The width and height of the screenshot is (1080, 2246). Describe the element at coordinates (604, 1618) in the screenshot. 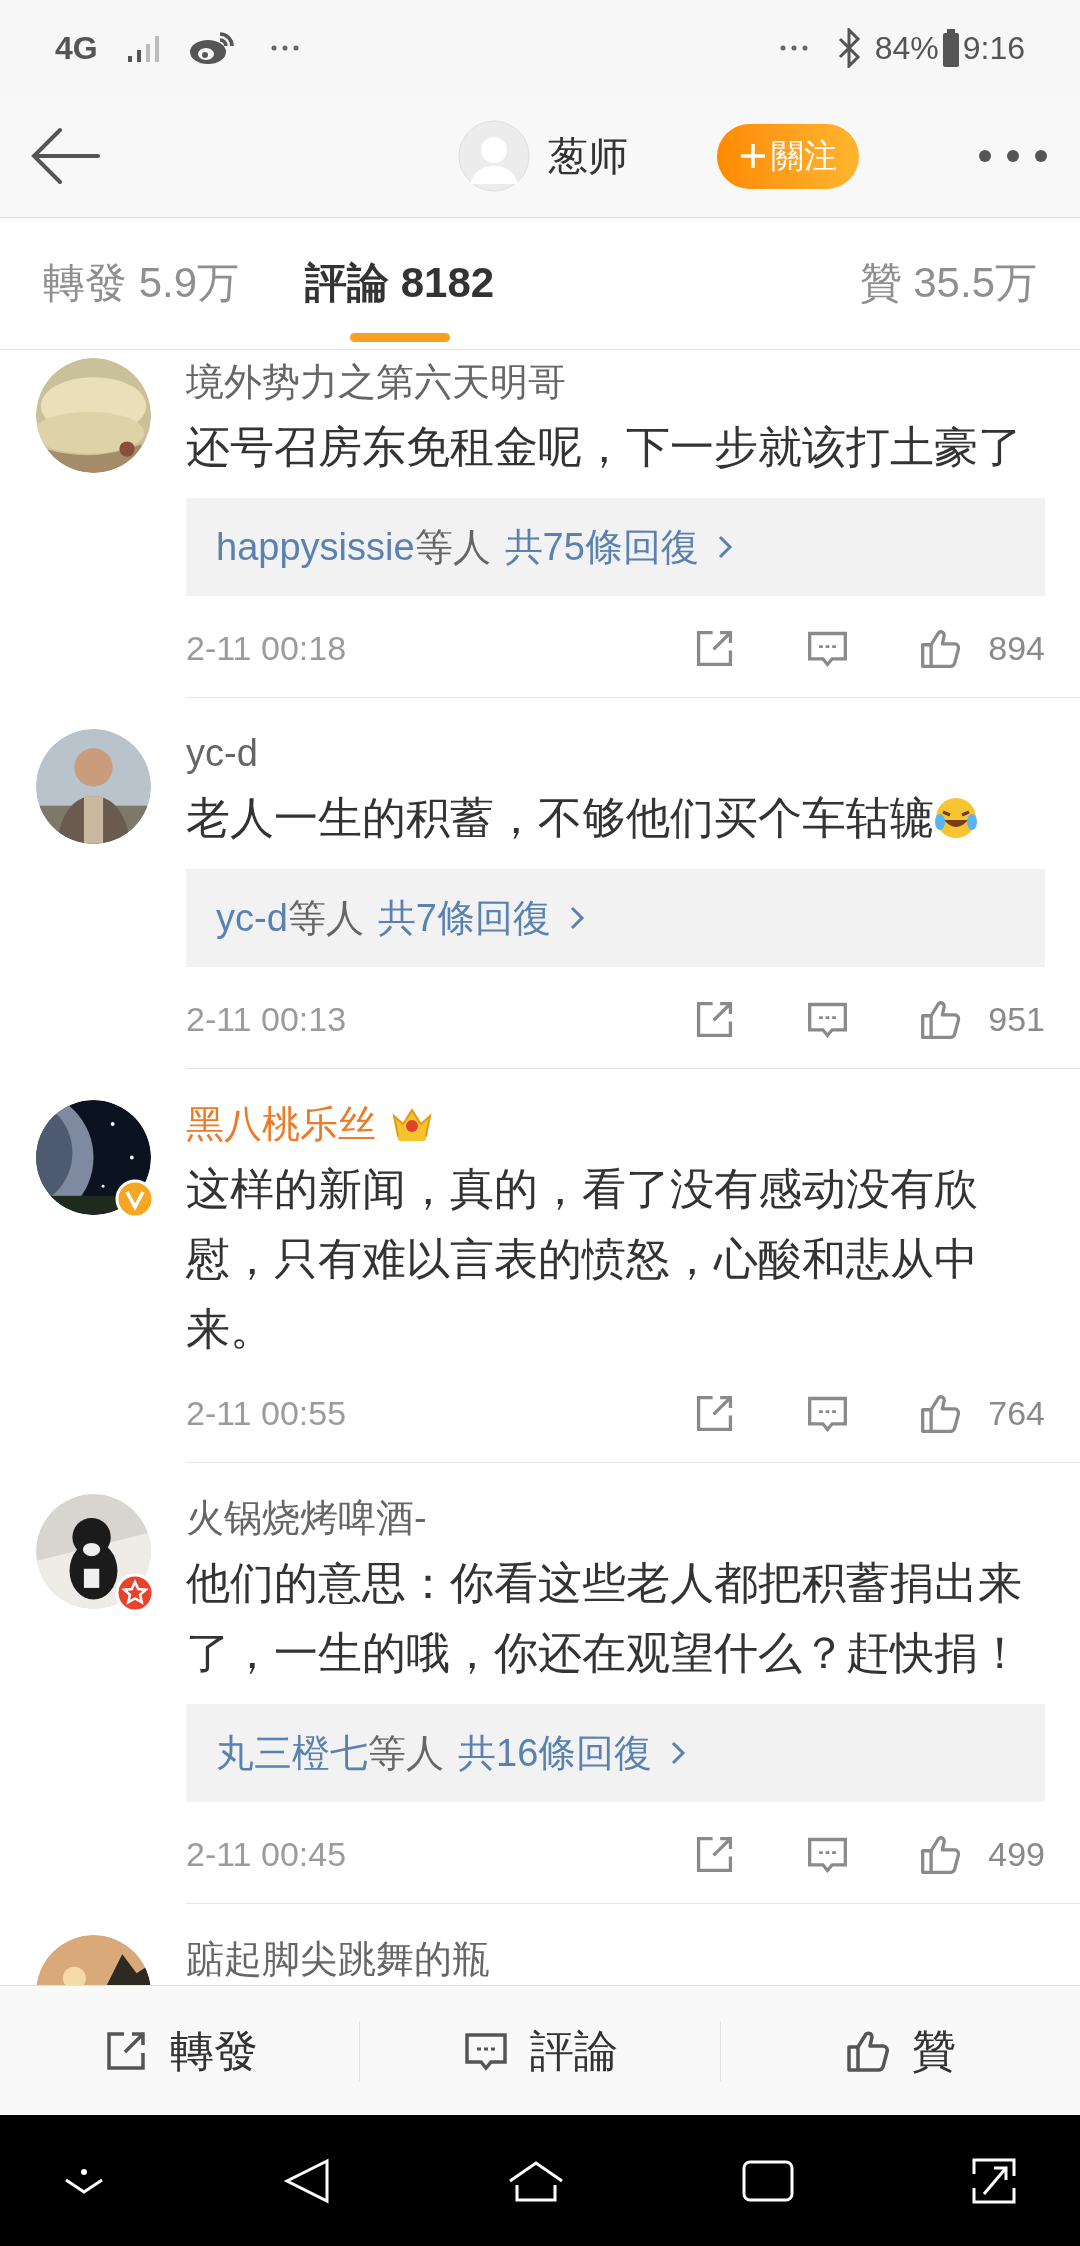

I see `comment-text: 他们的意思：你看这些老人都把积蓄捐出来了，一生的哦，你还在观望什么？赶快捐！` at that location.